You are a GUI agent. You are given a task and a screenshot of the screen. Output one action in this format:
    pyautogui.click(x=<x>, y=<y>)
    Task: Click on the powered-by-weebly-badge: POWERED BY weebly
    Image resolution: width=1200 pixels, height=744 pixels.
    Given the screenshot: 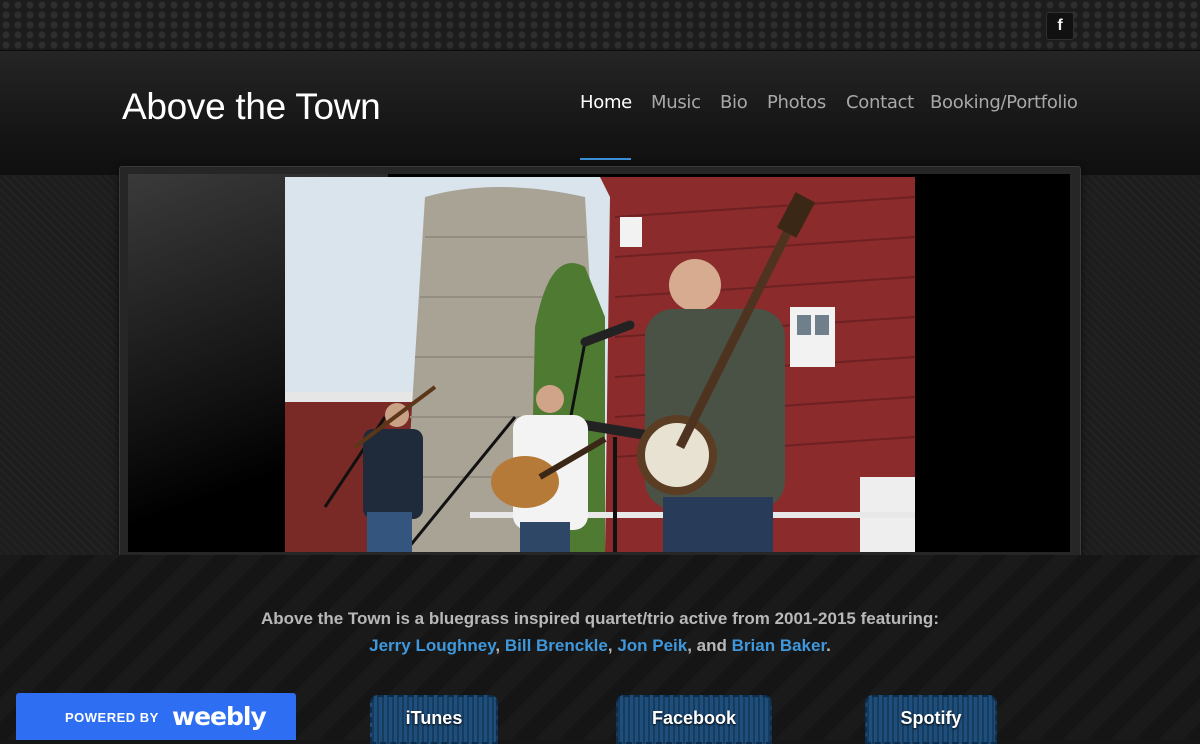 What is the action you would take?
    pyautogui.click(x=156, y=716)
    